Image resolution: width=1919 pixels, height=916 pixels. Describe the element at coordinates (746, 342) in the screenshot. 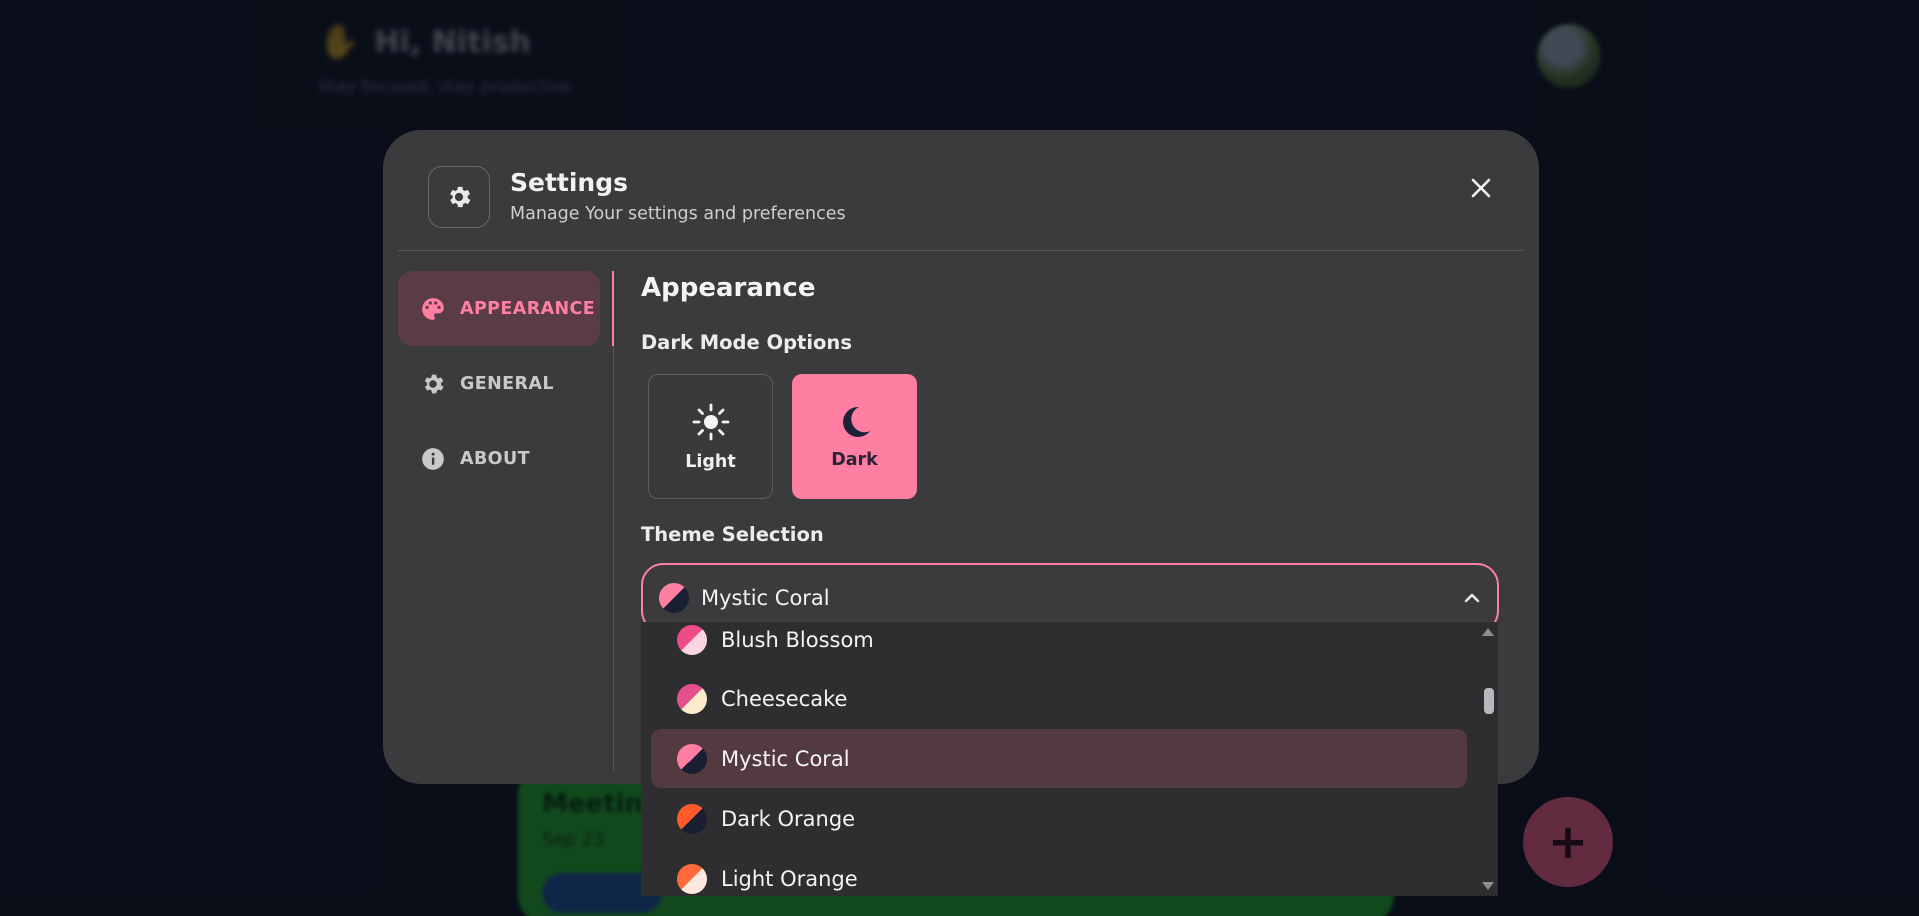

I see `dark-mode-label: Dark Mode Options` at that location.